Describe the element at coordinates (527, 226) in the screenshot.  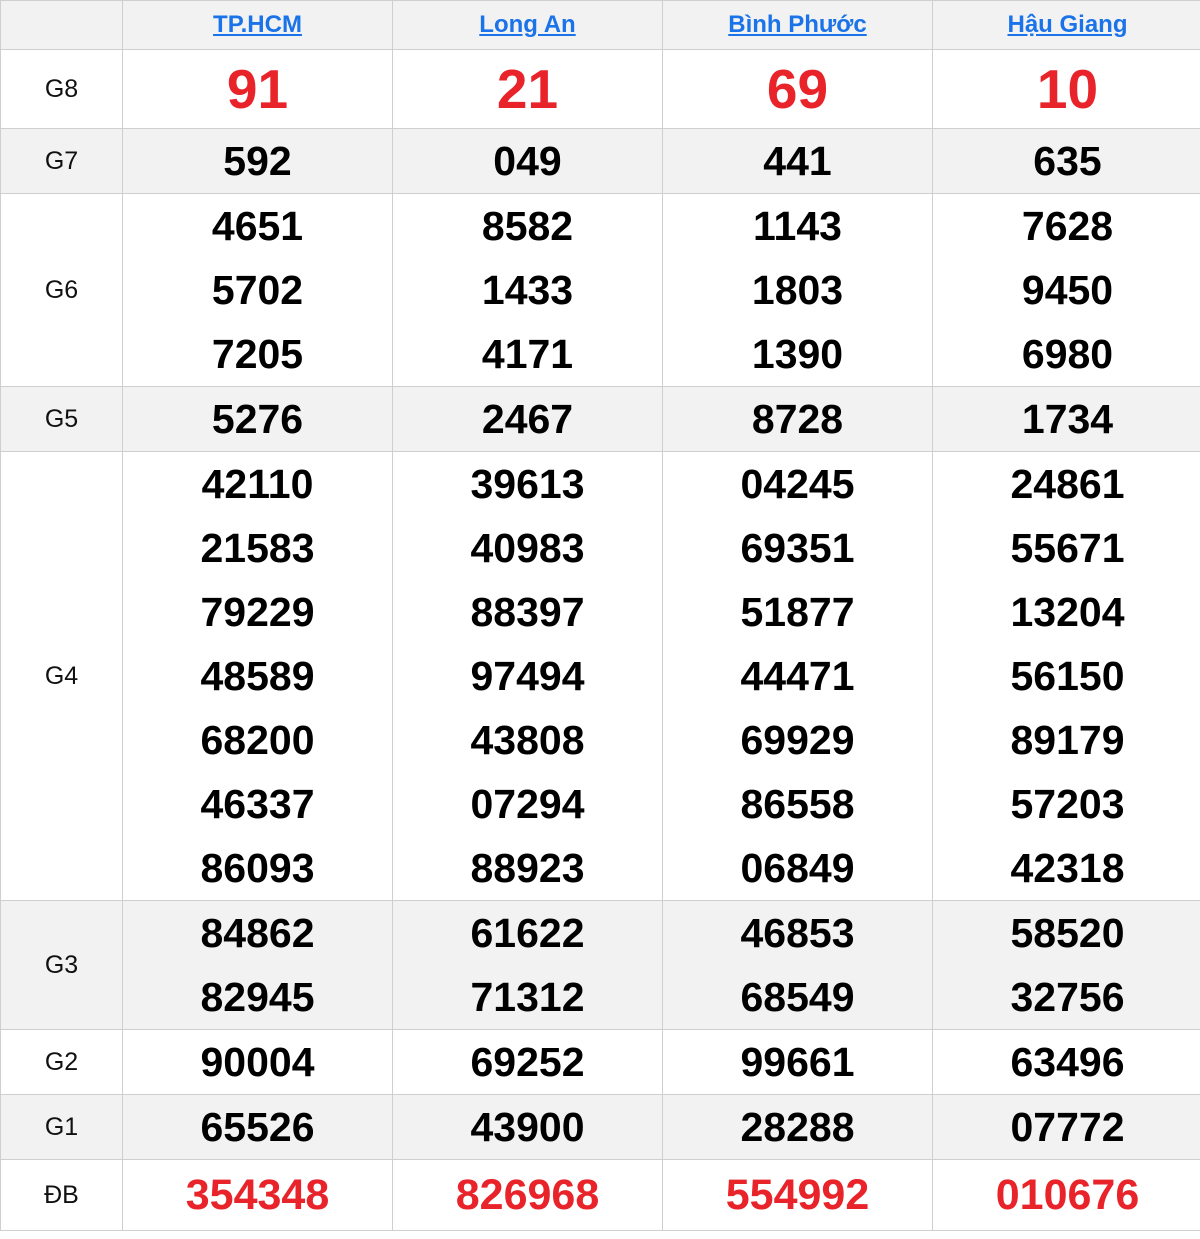
I see `prize-number: 8582` at that location.